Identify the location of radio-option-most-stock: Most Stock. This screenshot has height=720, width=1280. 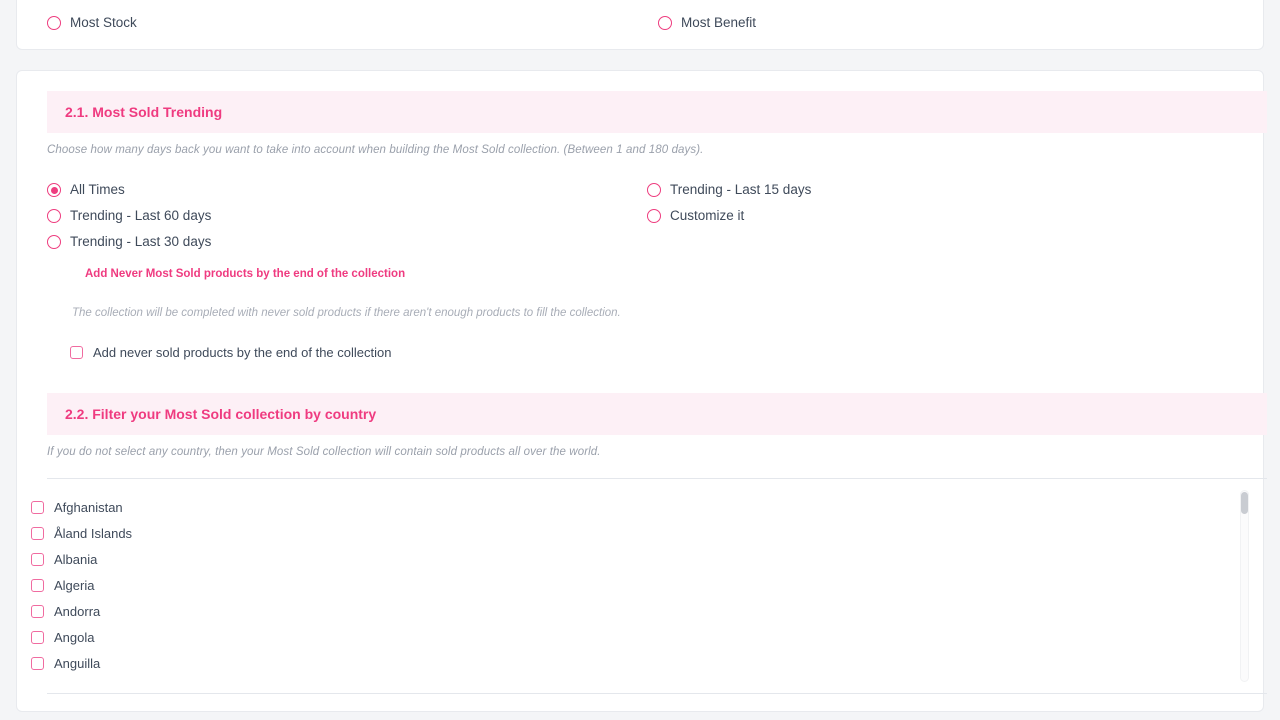
(92, 23).